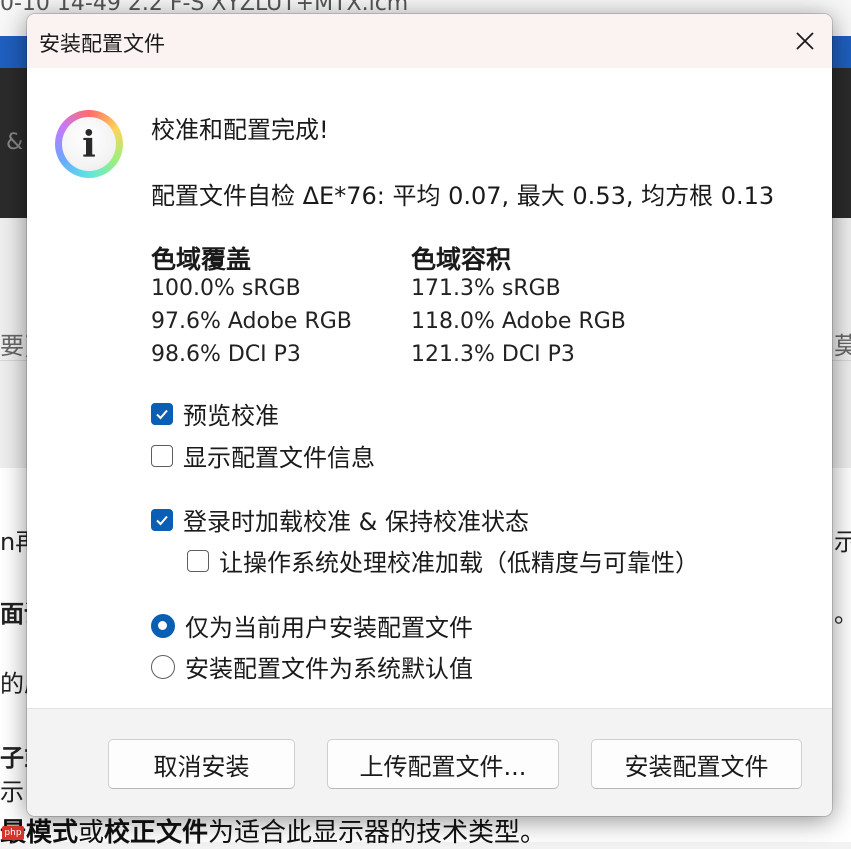 This screenshot has width=851, height=849. Describe the element at coordinates (226, 354) in the screenshot. I see `gamut-coverage-row: 98.6% DCI P3` at that location.